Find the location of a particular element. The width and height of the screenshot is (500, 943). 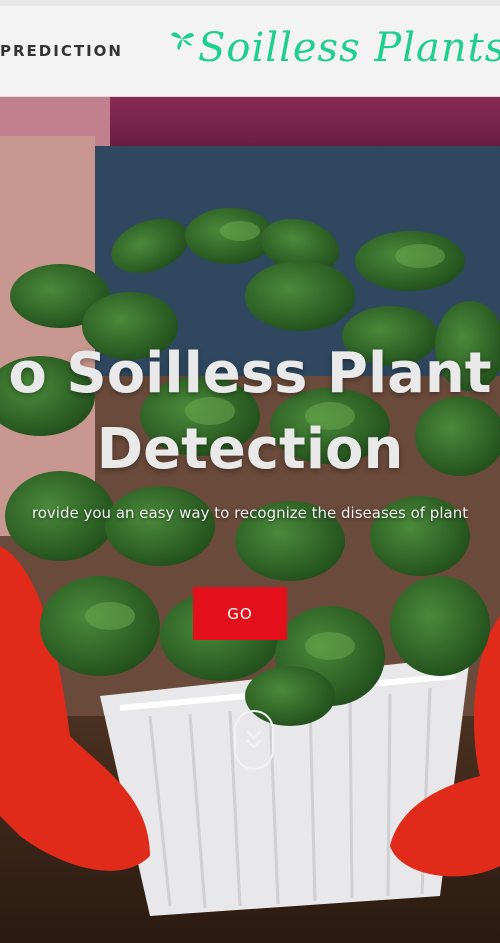

header-top-divider is located at coordinates (250, 3).